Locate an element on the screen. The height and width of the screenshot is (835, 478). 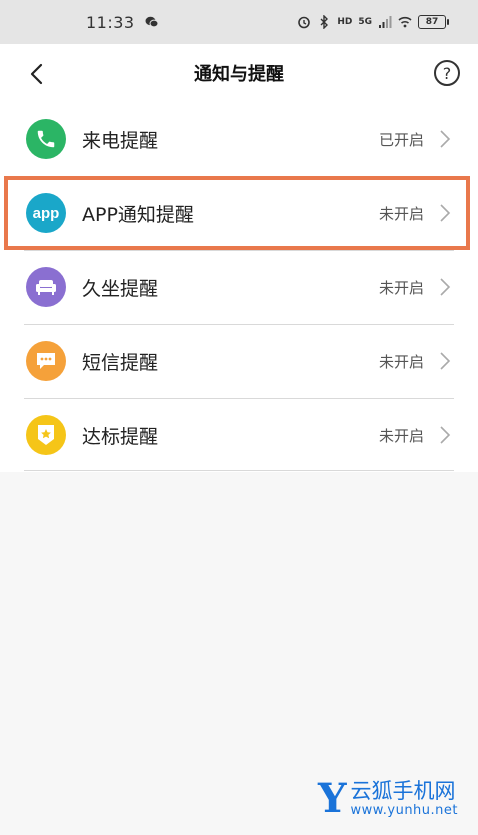
reminder-label: 久坐提醒 is located at coordinates (120, 288).